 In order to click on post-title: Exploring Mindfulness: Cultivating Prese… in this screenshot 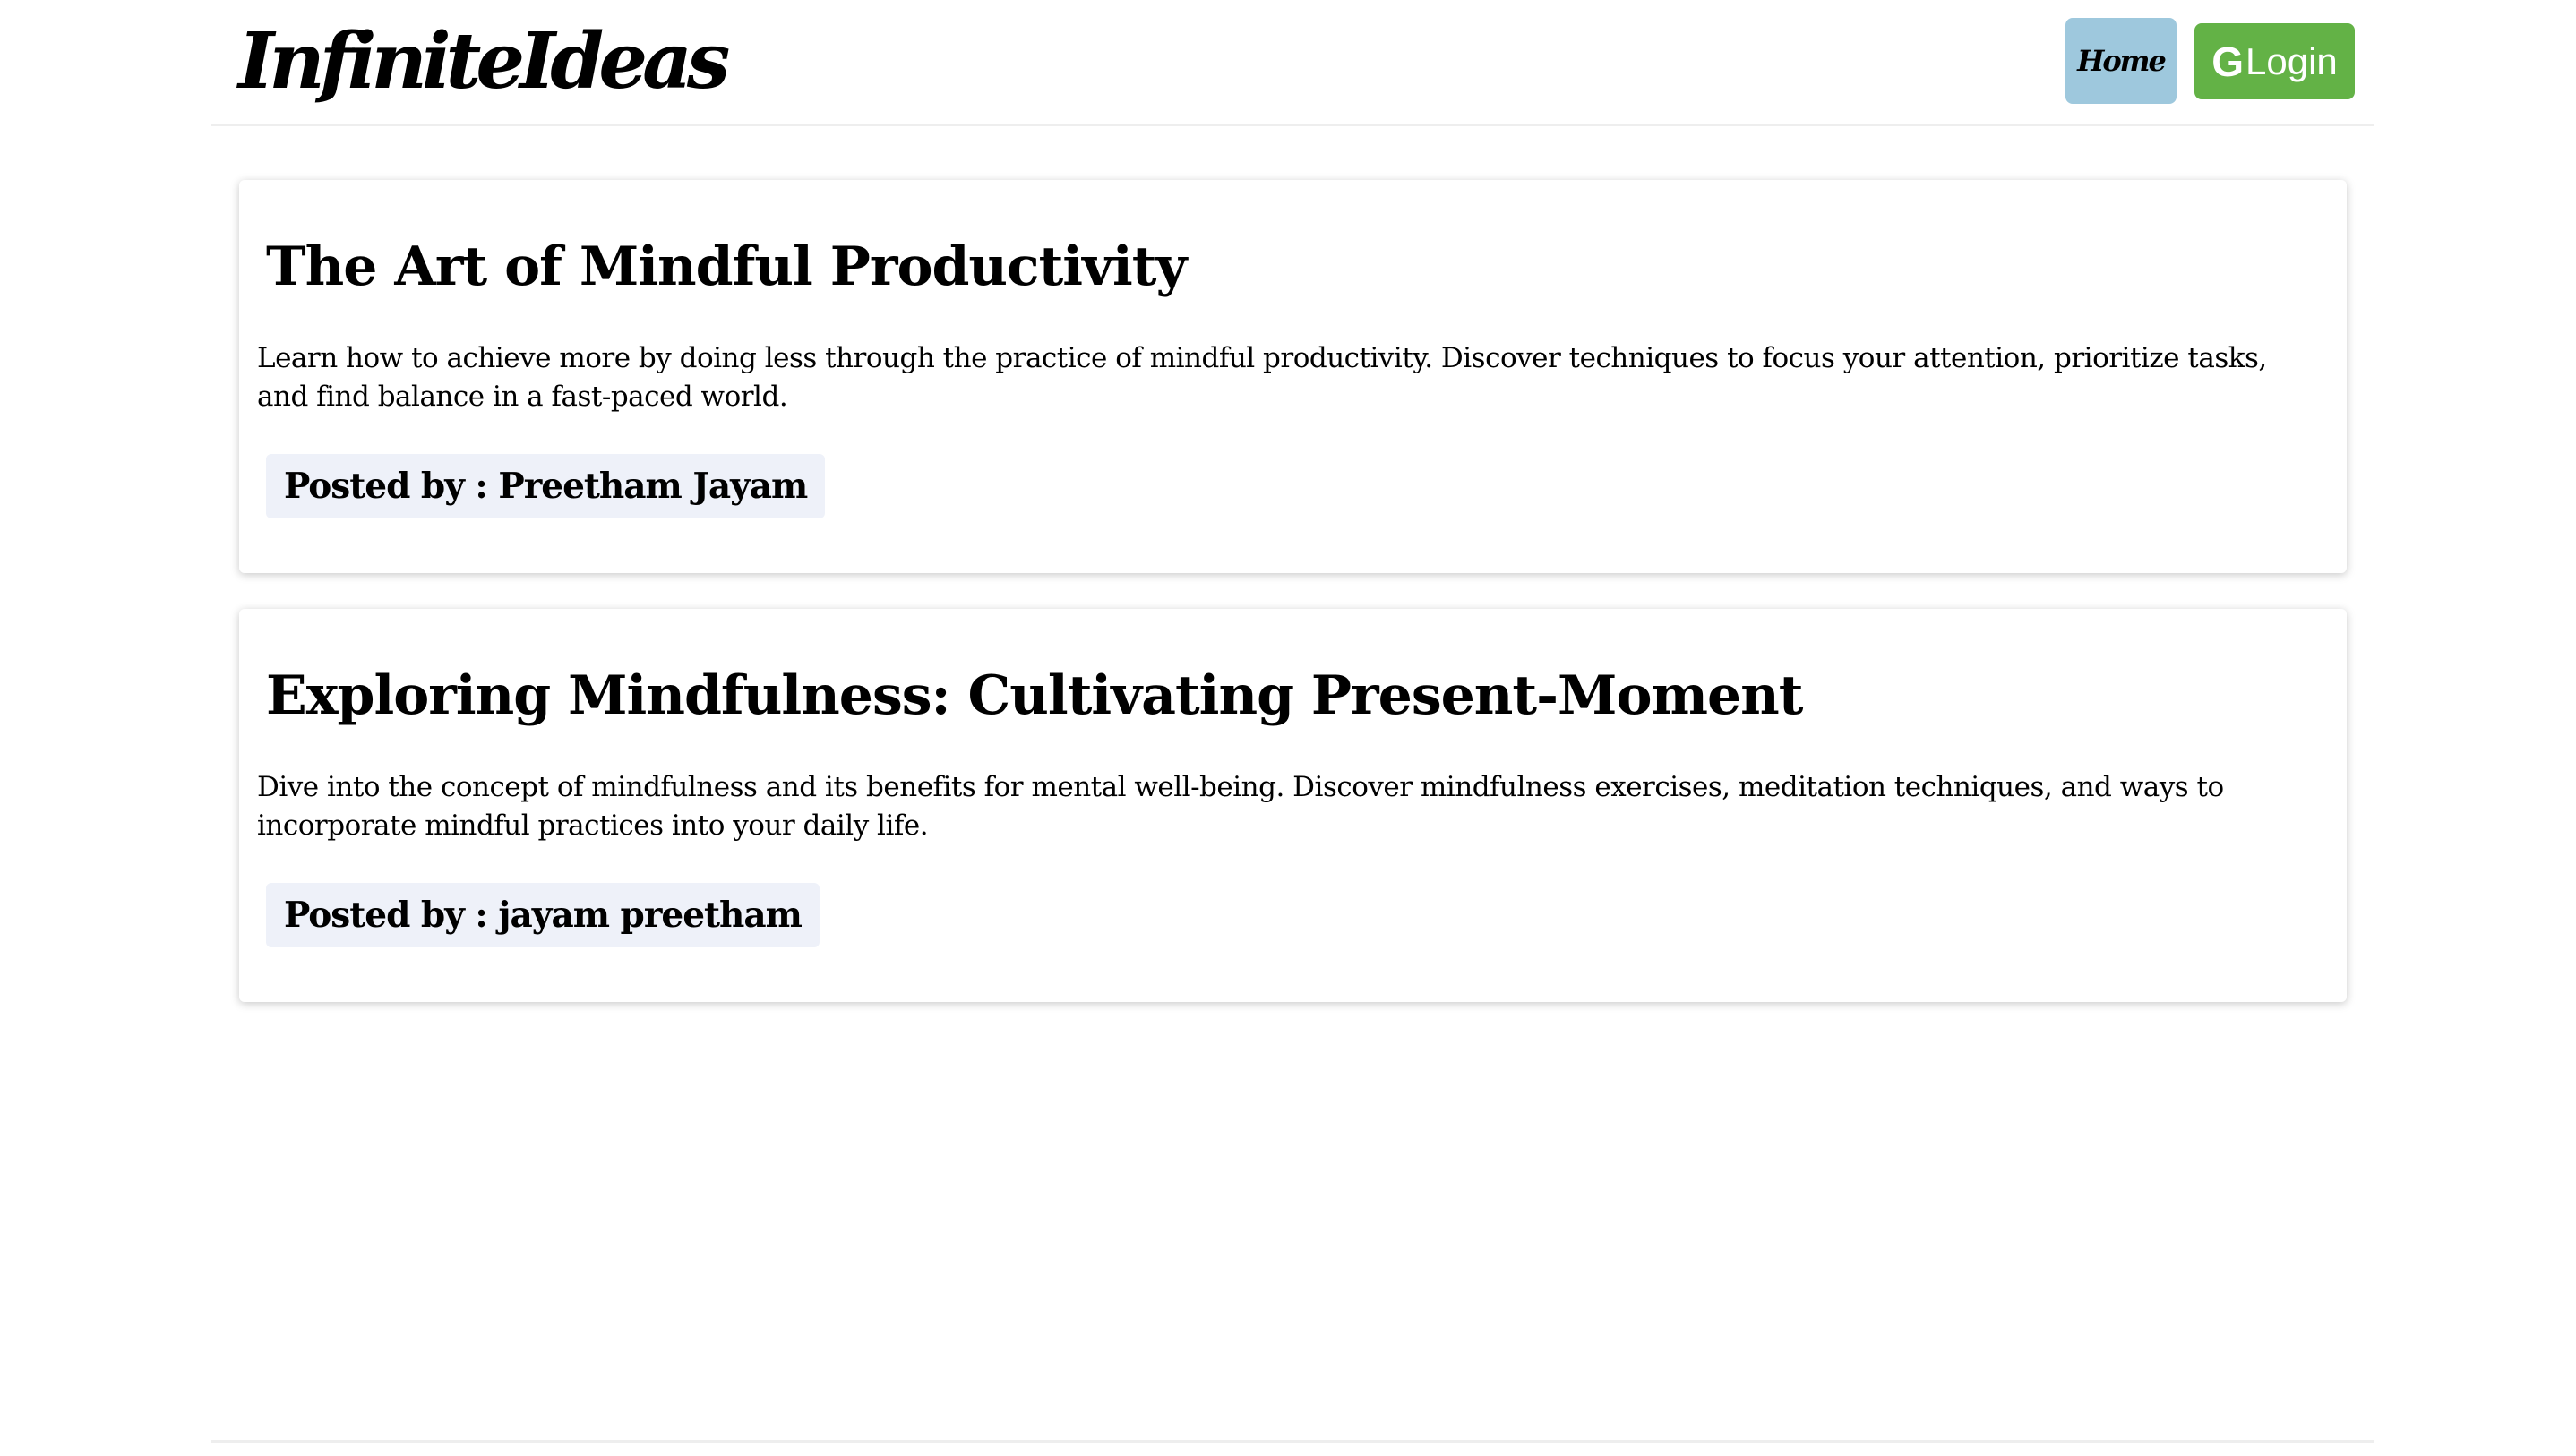, I will do `click(1034, 695)`.